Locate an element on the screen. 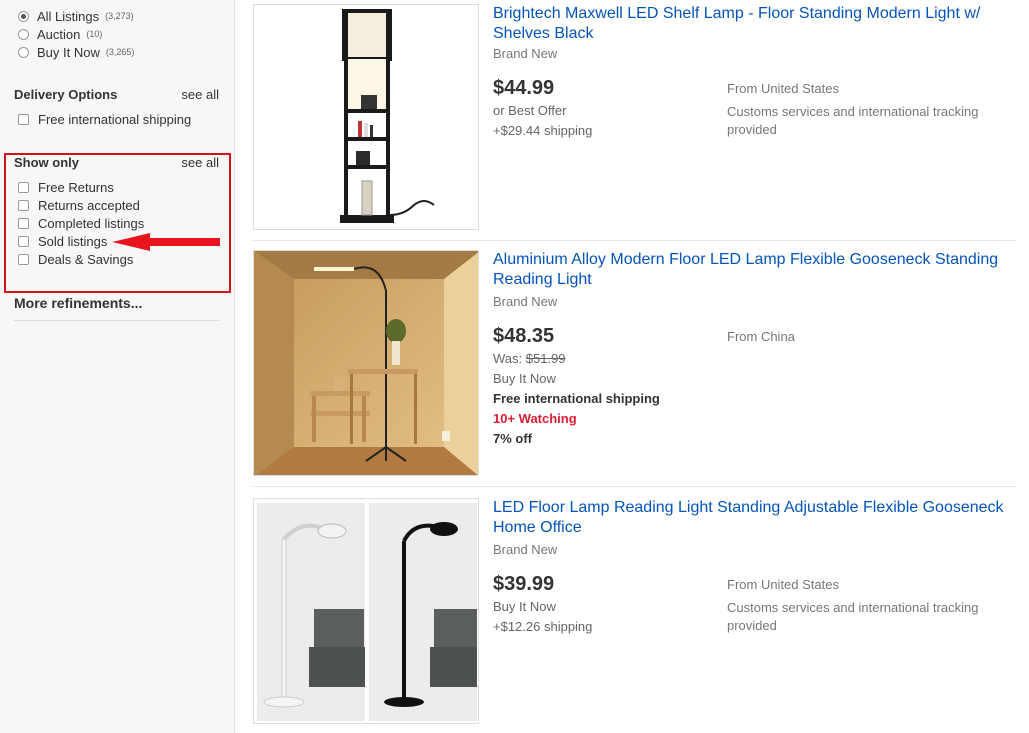  shelf-lamp-image is located at coordinates (366, 117).